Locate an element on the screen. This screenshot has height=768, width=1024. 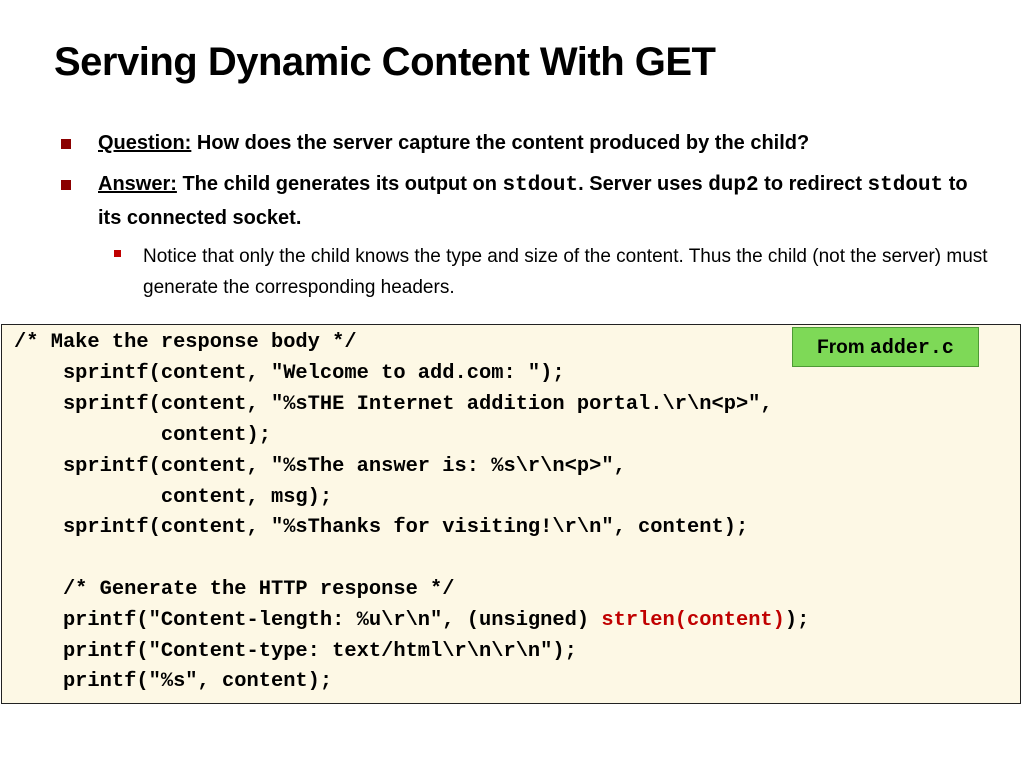
code-line: content, msg); is located at coordinates (173, 497).